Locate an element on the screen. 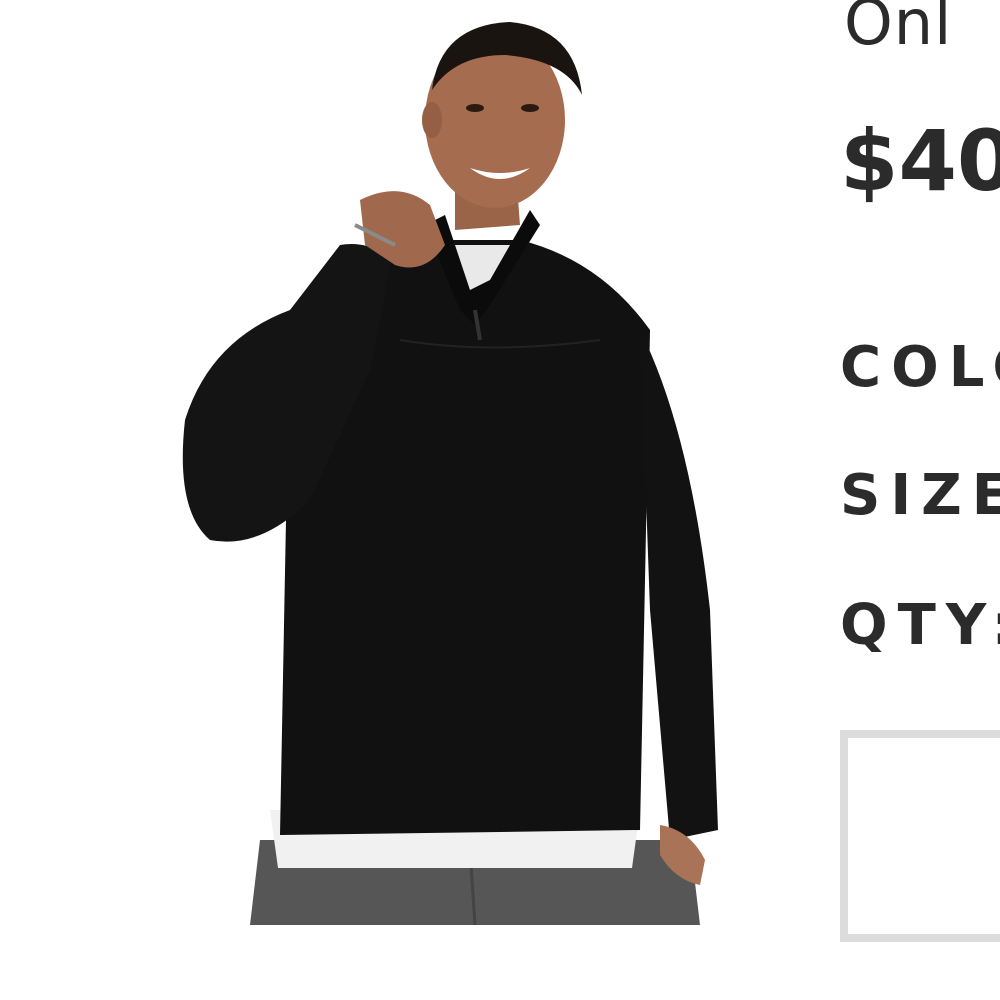 The height and width of the screenshot is (1000, 1000). product-brand: Onl is located at coordinates (898, 29).